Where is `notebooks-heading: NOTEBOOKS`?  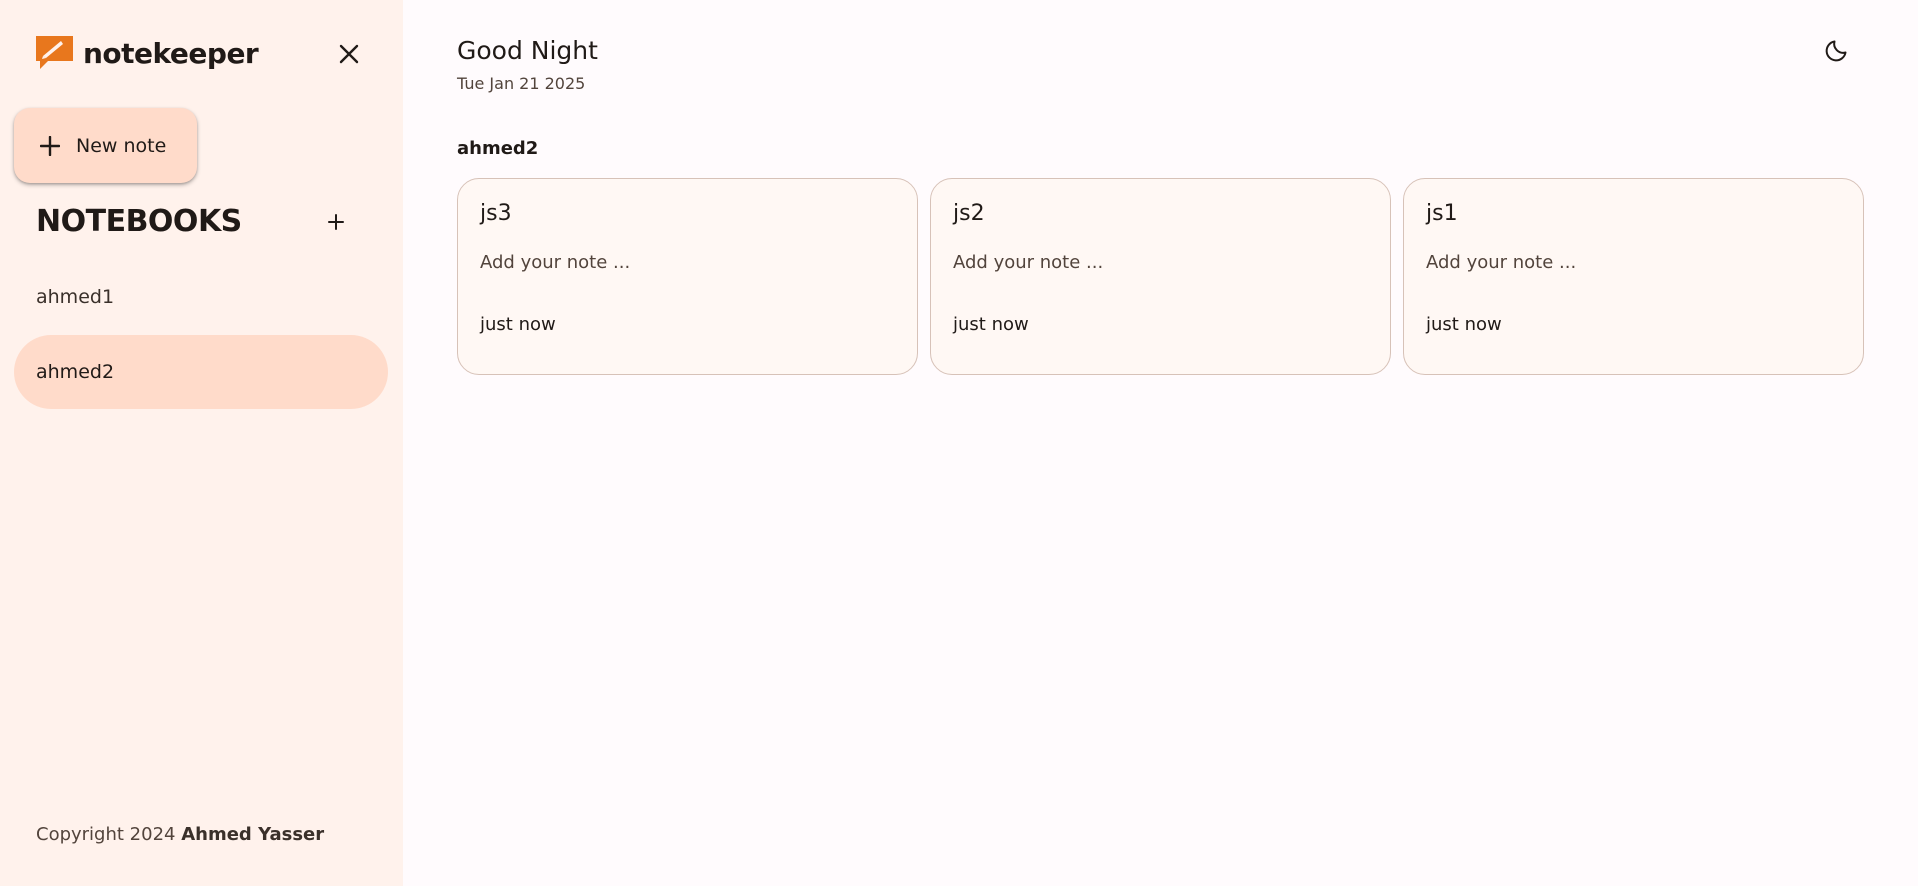
notebooks-heading: NOTEBOOKS is located at coordinates (139, 221).